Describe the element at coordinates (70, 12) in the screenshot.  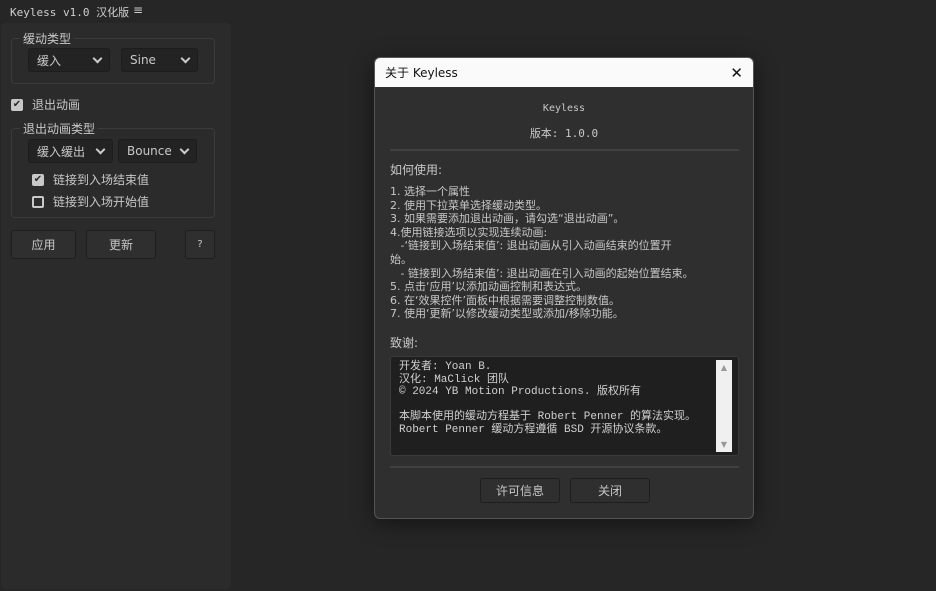
I see `app-title: Keyless v1.0 汉化版` at that location.